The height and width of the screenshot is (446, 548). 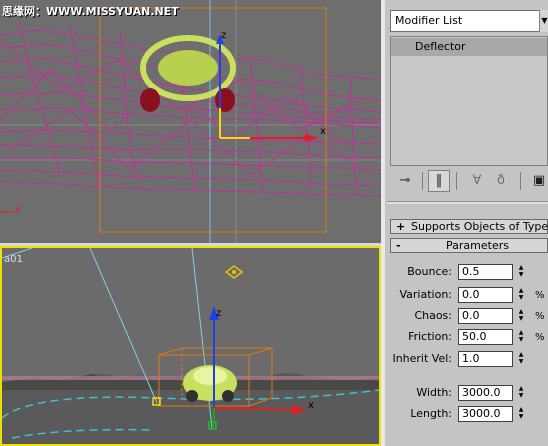 I want to click on chaos-label: Chaos:, so click(x=433, y=315).